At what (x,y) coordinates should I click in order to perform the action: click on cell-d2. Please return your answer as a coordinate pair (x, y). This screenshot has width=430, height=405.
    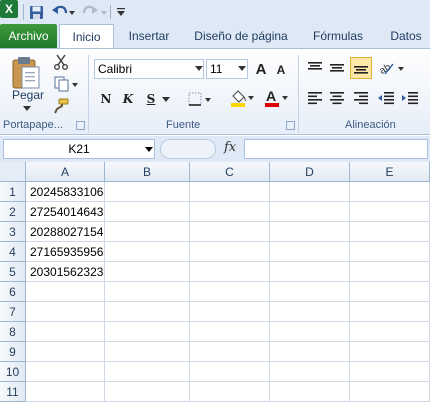
    Looking at the image, I should click on (310, 212).